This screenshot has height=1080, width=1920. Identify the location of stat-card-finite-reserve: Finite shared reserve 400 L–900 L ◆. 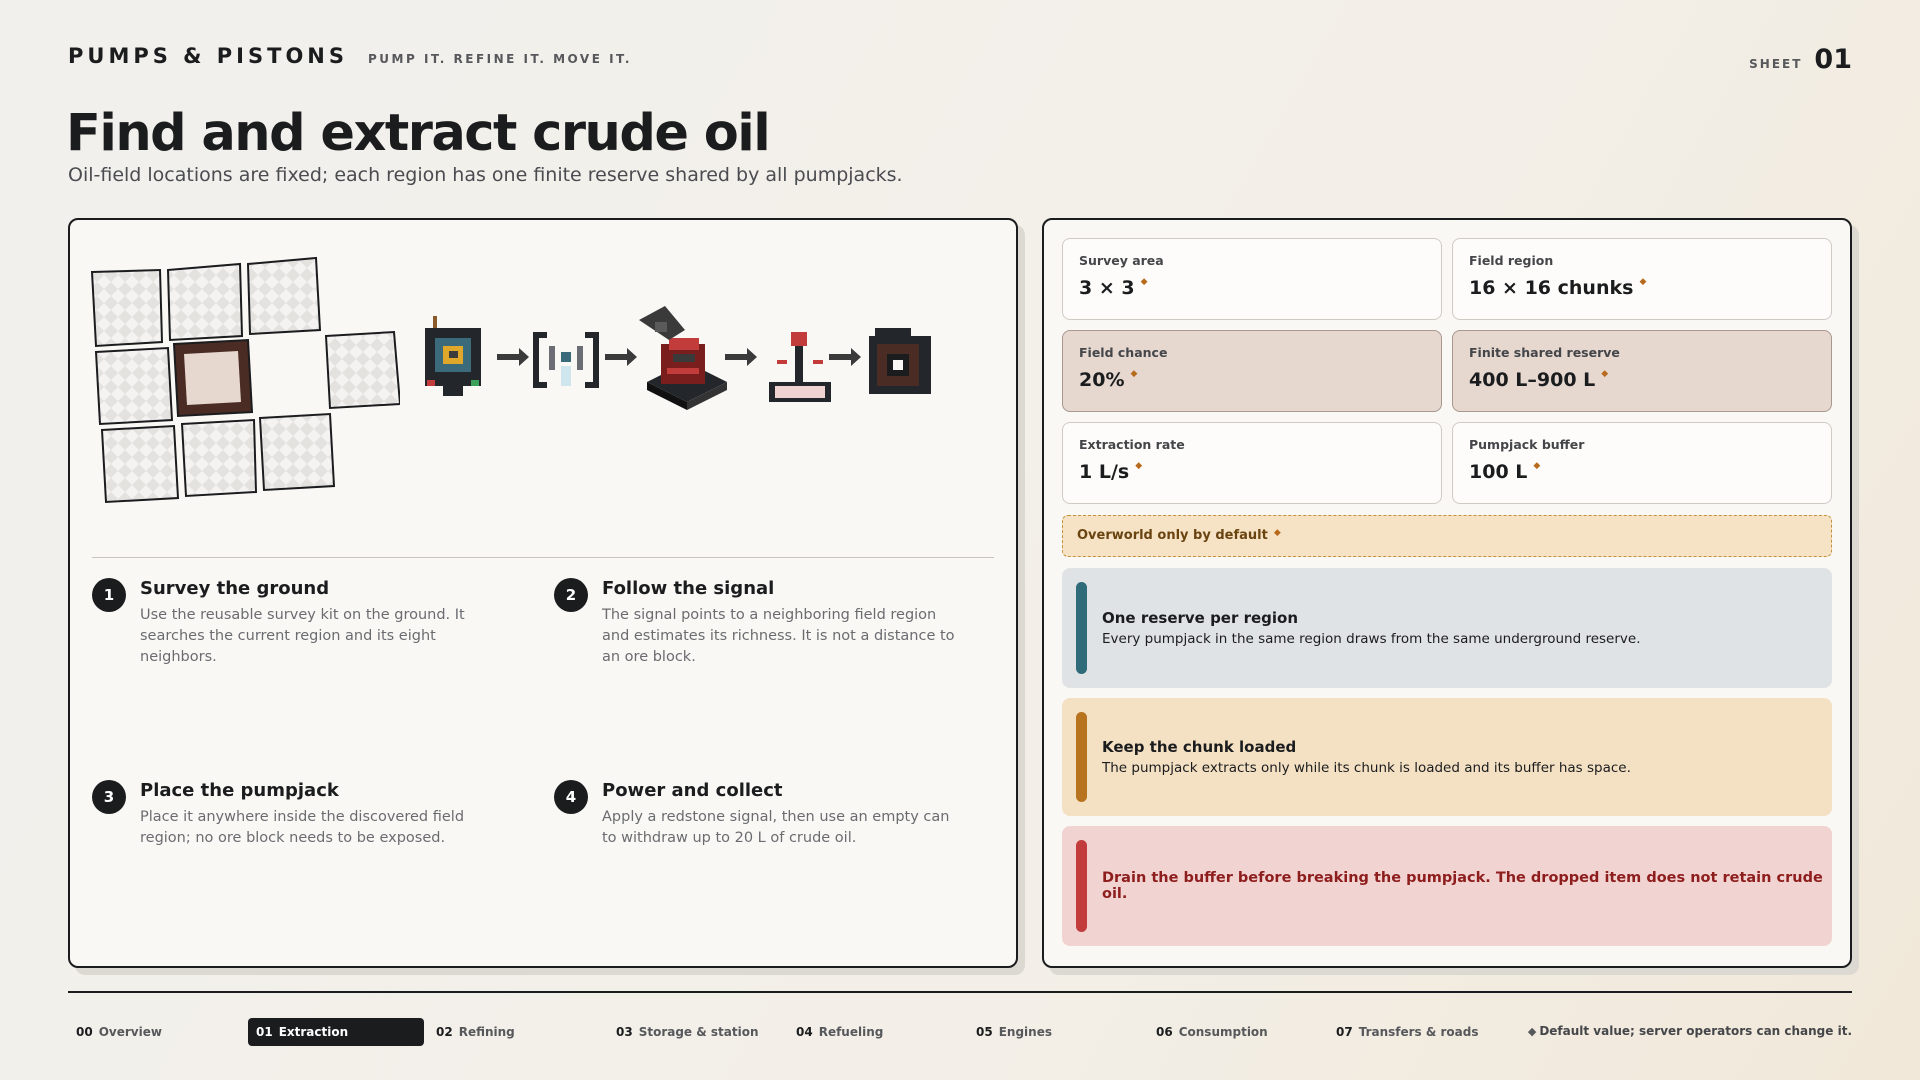
(1642, 371).